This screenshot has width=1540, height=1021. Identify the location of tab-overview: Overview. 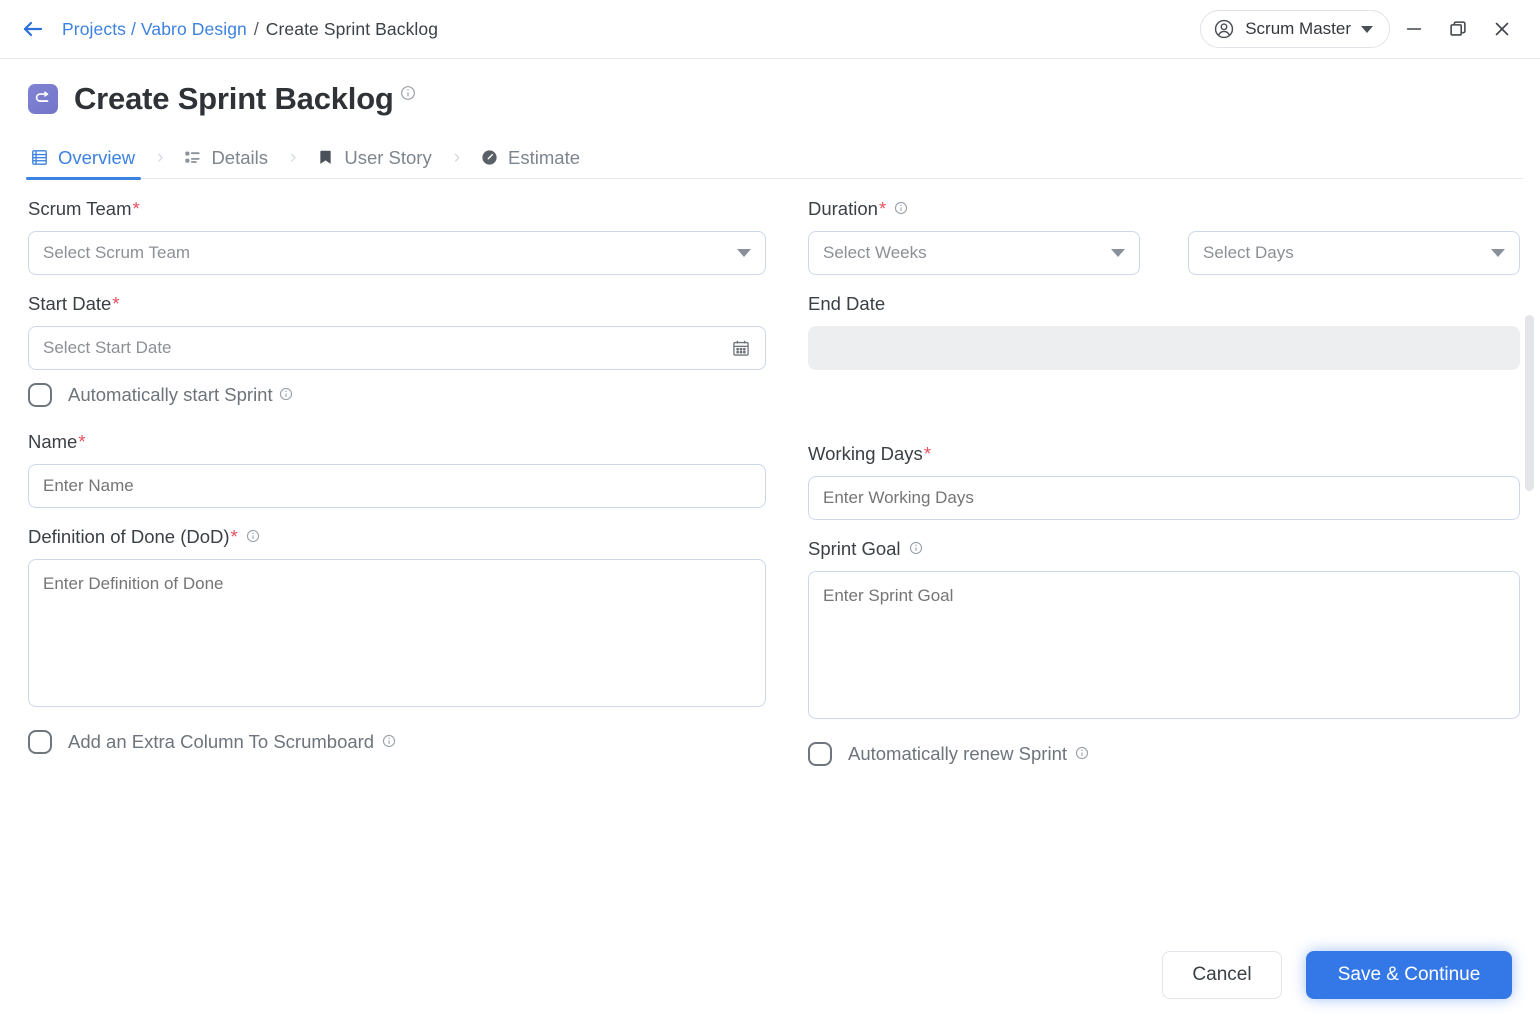
(83, 158).